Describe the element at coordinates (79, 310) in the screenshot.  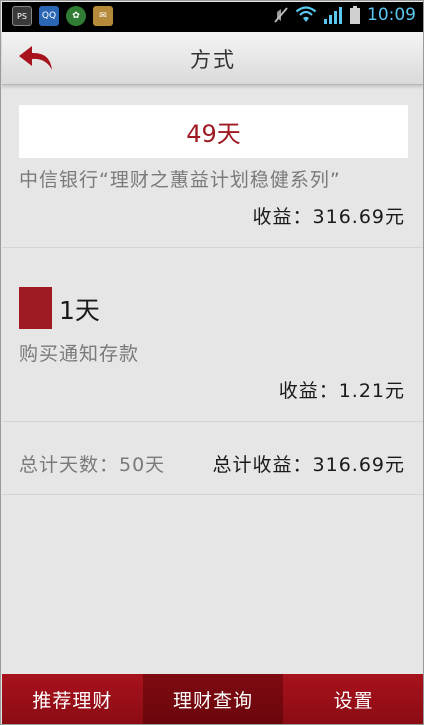
I see `plan2-days: 1天` at that location.